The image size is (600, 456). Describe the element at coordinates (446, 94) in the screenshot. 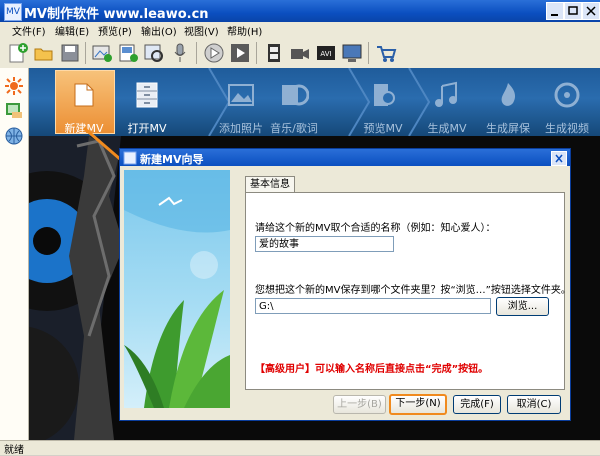

I see `music-note-icon` at that location.